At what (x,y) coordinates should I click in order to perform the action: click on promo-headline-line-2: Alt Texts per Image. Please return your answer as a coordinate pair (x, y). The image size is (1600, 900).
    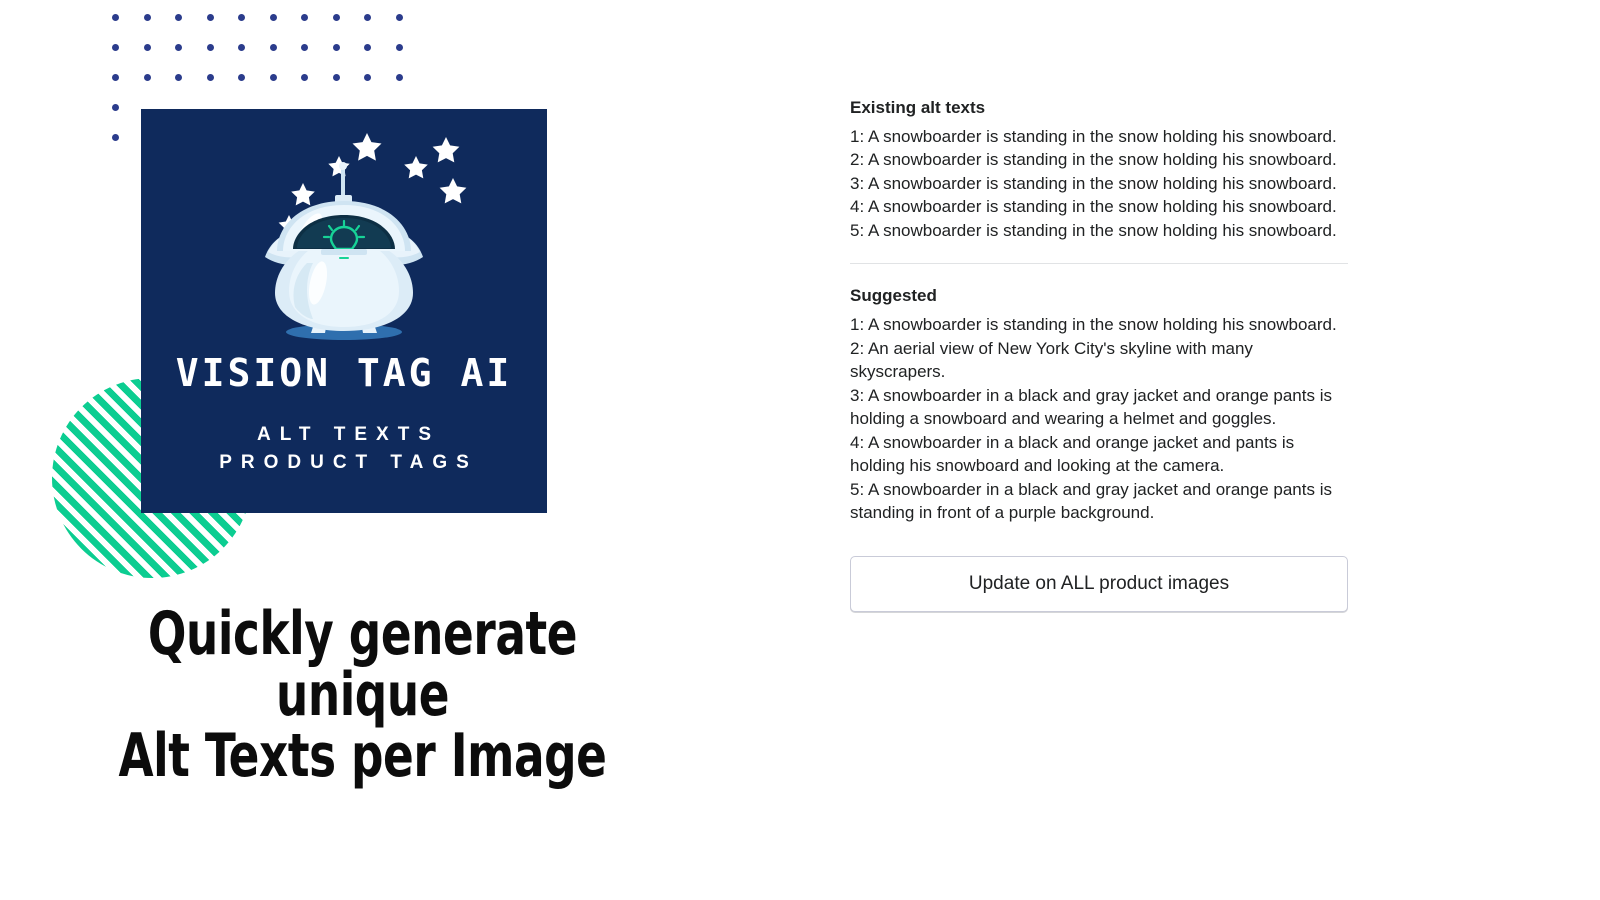
    Looking at the image, I should click on (362, 756).